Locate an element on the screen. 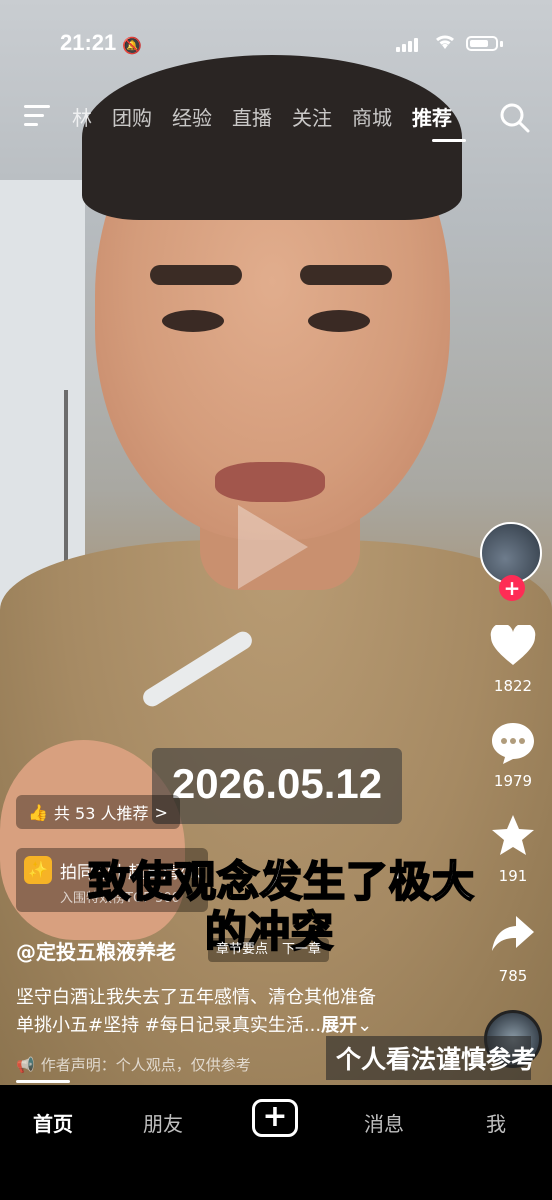  expand-button: 展开 is located at coordinates (339, 1025).